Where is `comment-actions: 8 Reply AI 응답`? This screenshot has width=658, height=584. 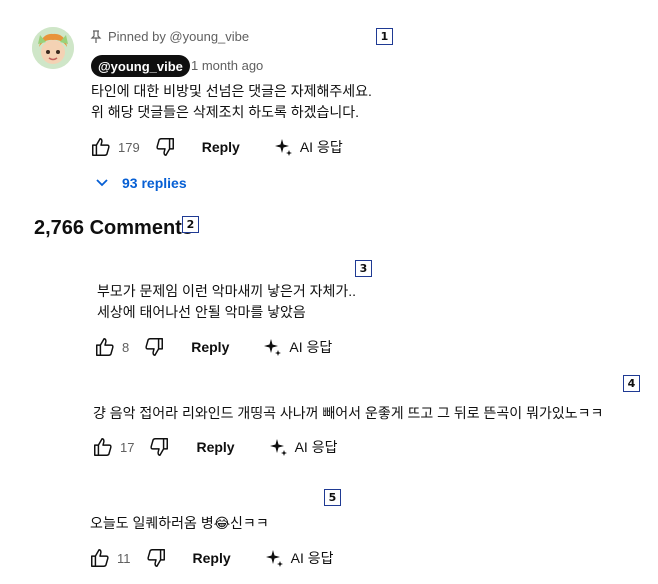 comment-actions: 8 Reply AI 응답 is located at coordinates (213, 347).